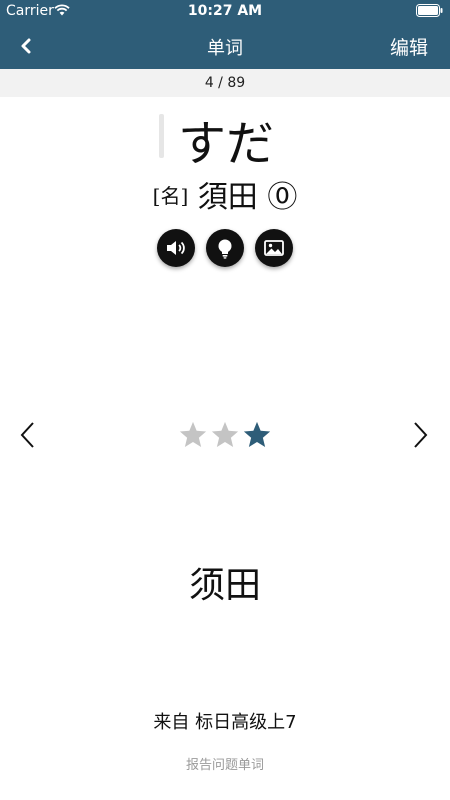 The image size is (450, 800). I want to click on word-kanji: 須田, so click(227, 197).